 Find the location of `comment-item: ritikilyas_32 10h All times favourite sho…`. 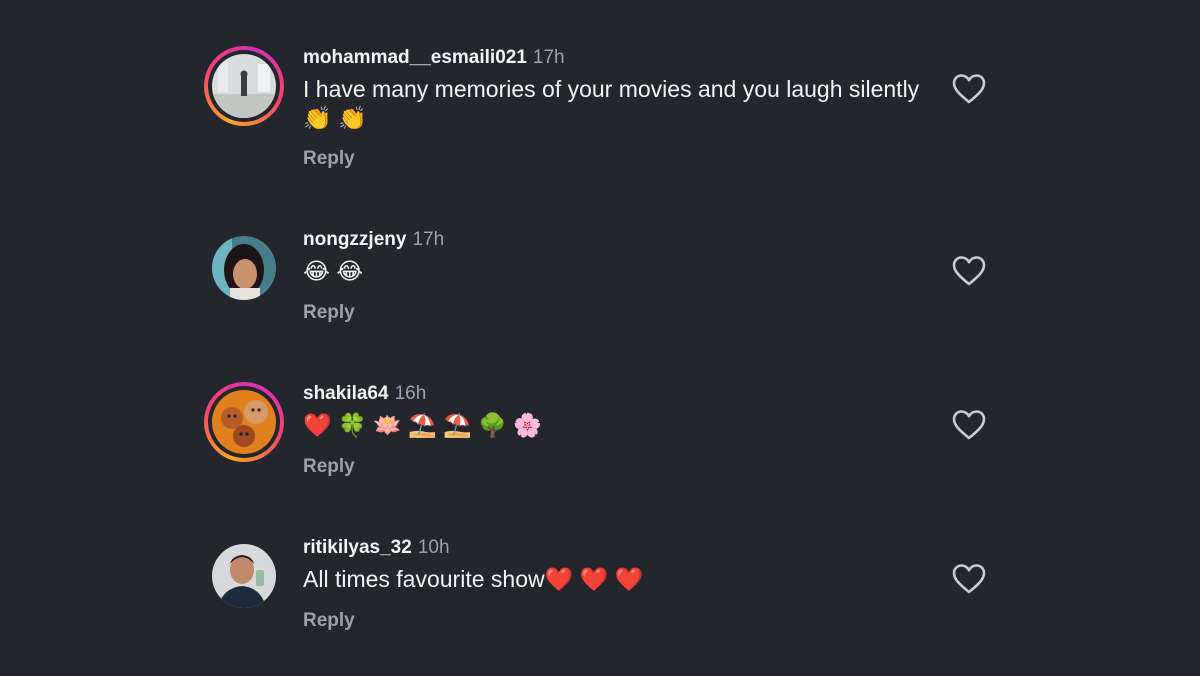

comment-item: ritikilyas_32 10h All times favourite sho… is located at coordinates (599, 606).